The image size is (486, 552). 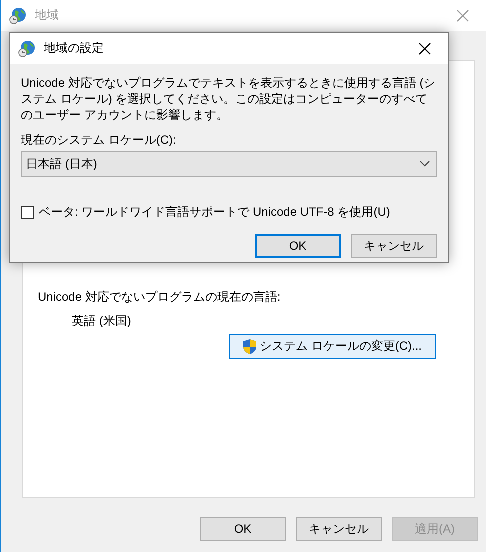 I want to click on checkbox, so click(x=27, y=212).